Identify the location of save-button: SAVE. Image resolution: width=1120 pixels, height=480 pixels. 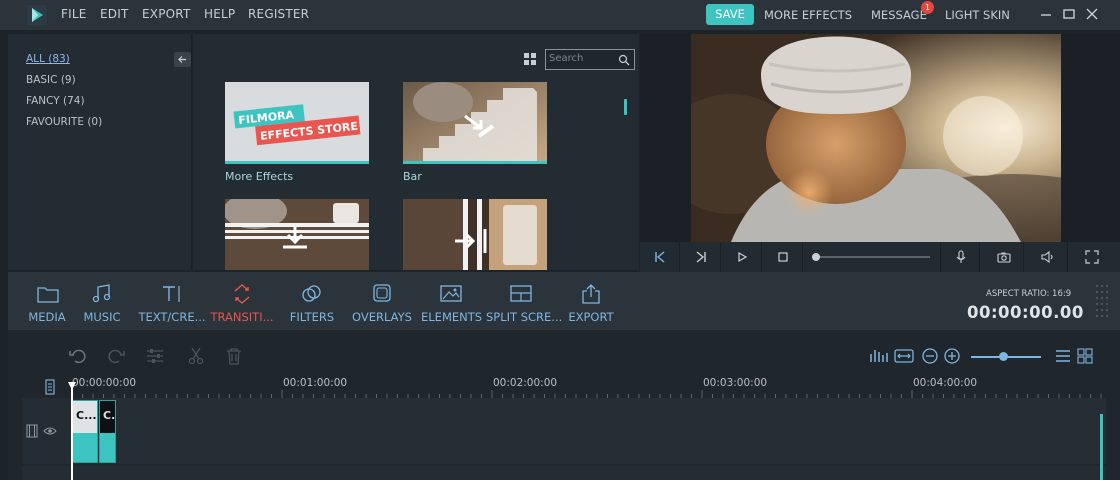
(730, 14).